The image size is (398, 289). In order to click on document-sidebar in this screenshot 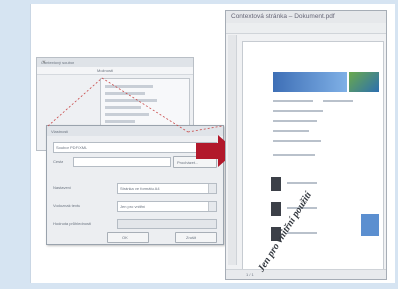, I will do `click(232, 150)`.